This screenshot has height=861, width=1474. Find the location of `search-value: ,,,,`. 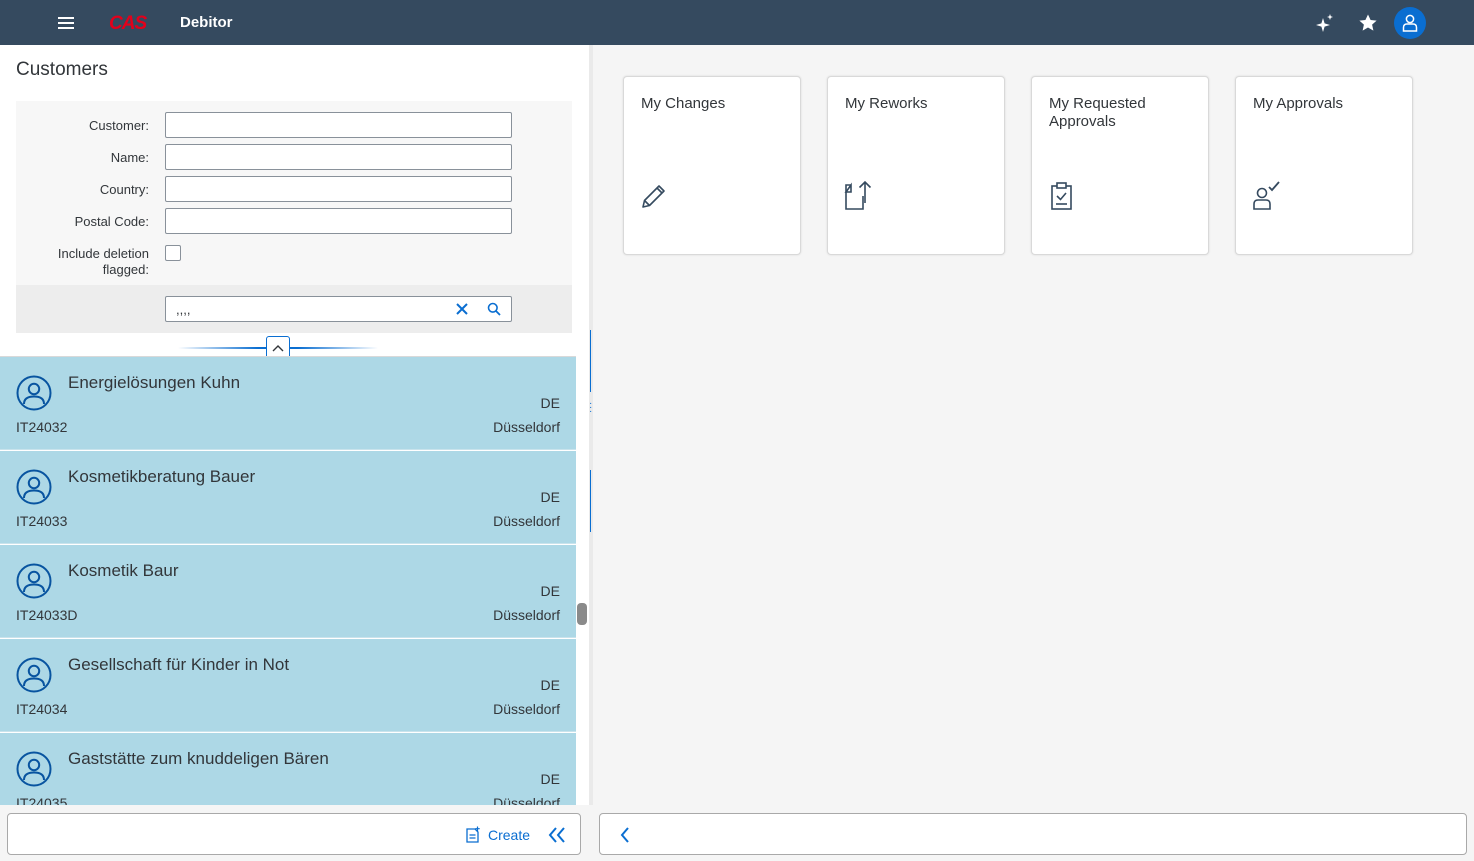

search-value: ,,,, is located at coordinates (183, 309).